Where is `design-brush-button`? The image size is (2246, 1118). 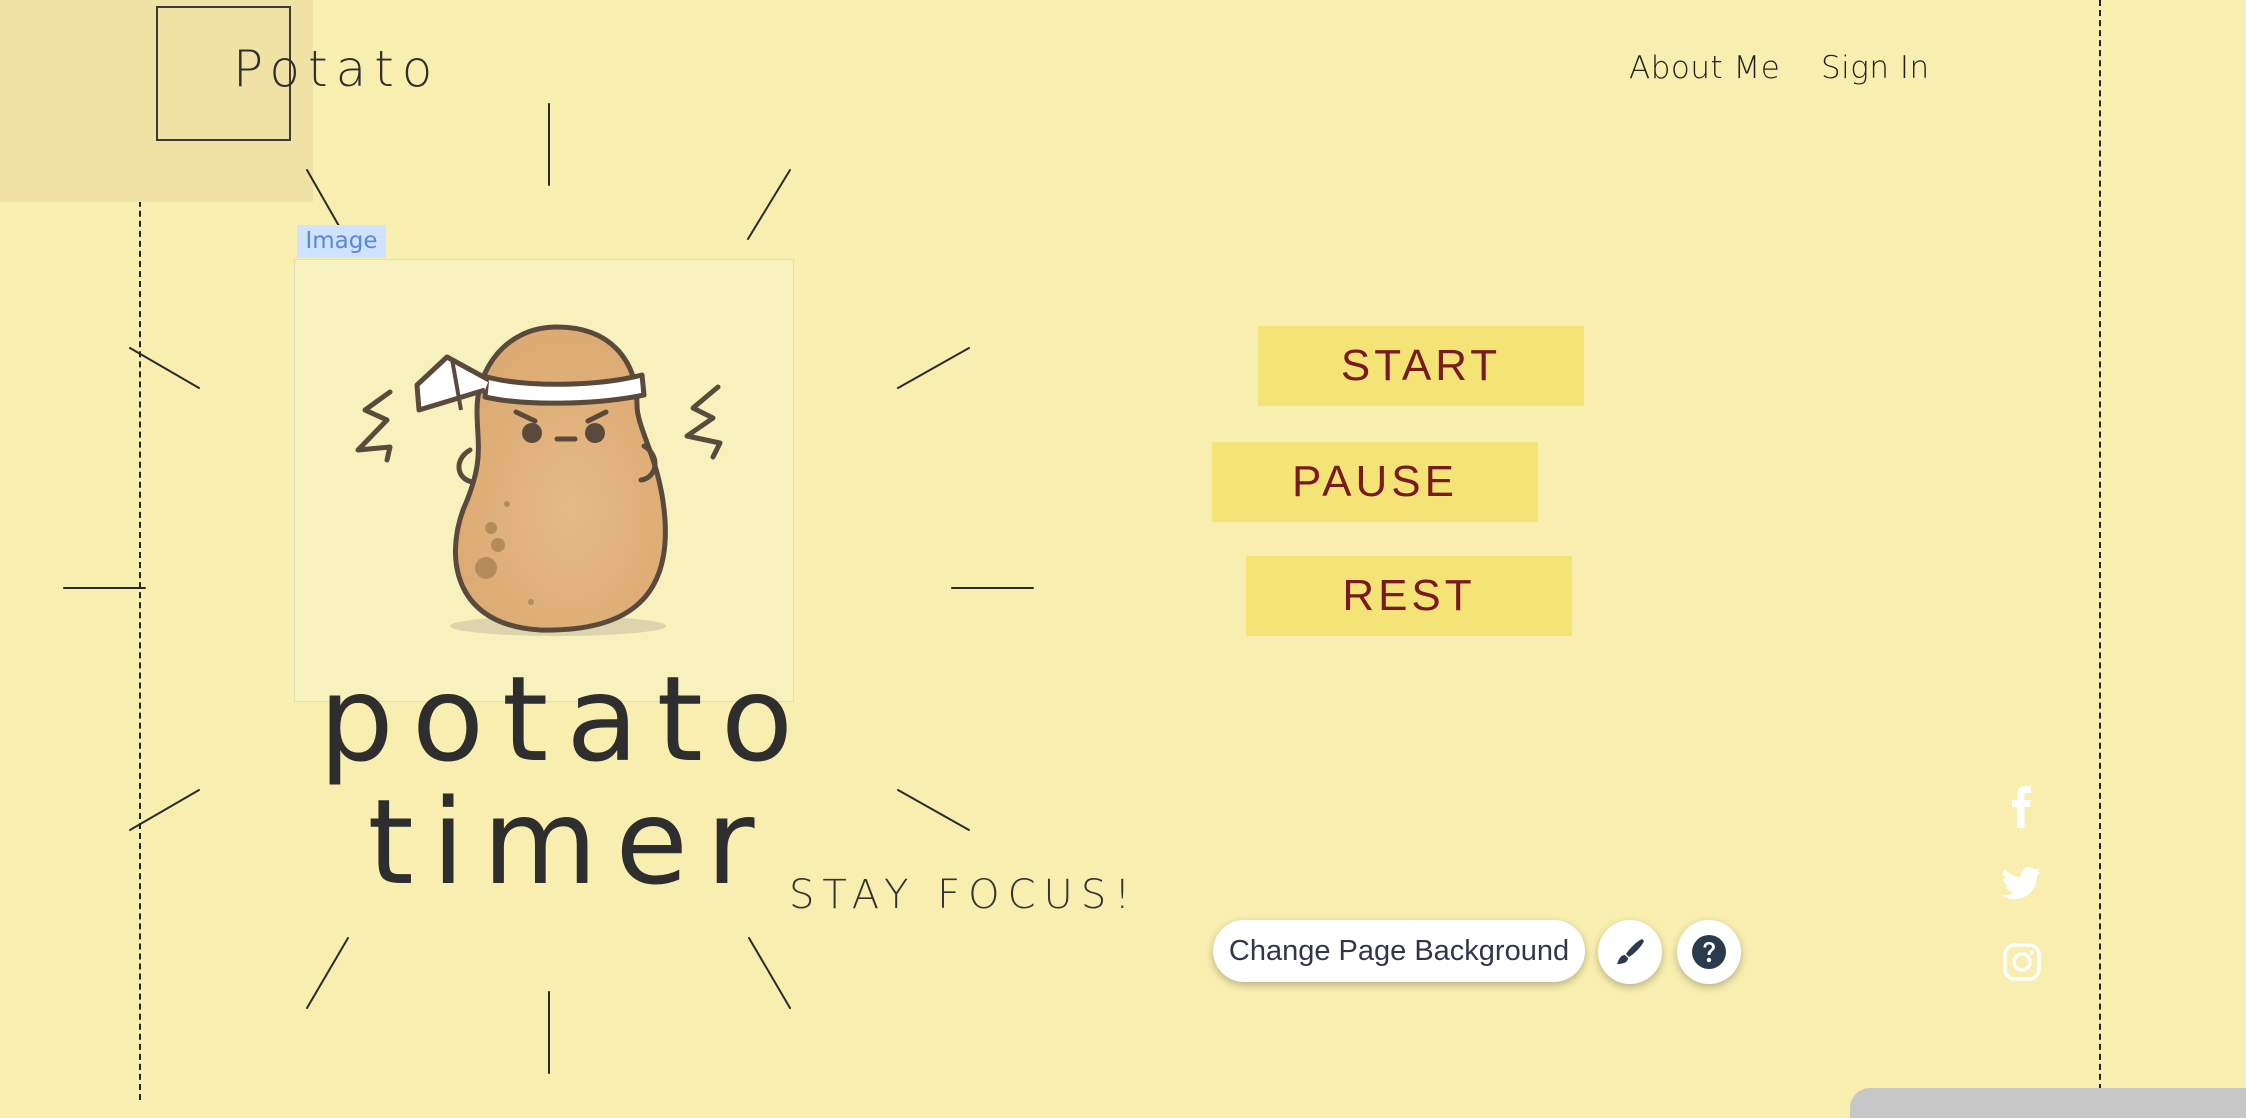 design-brush-button is located at coordinates (1630, 952).